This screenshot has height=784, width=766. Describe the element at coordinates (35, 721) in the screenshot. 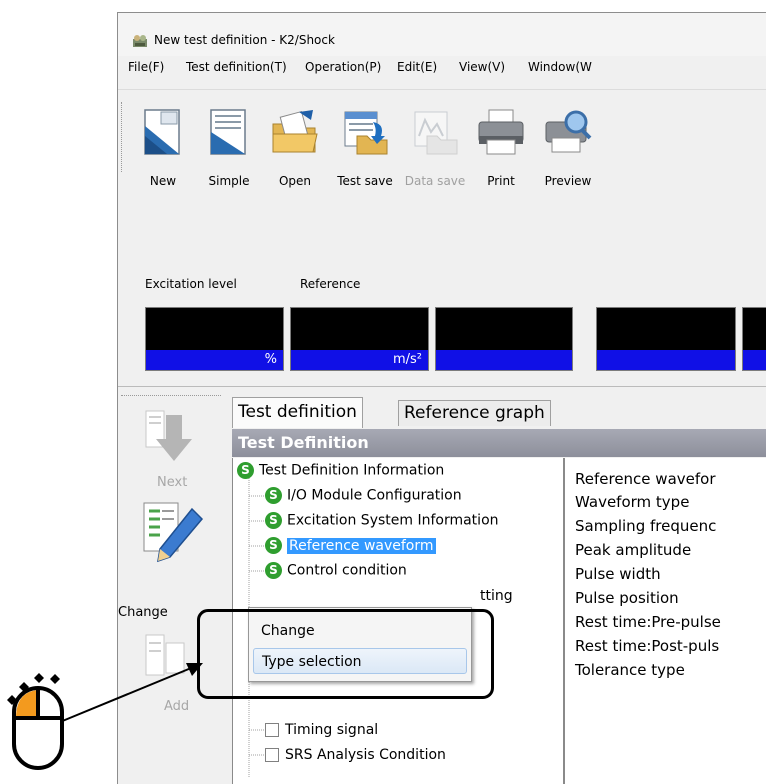

I see `mouse-click-icon` at that location.